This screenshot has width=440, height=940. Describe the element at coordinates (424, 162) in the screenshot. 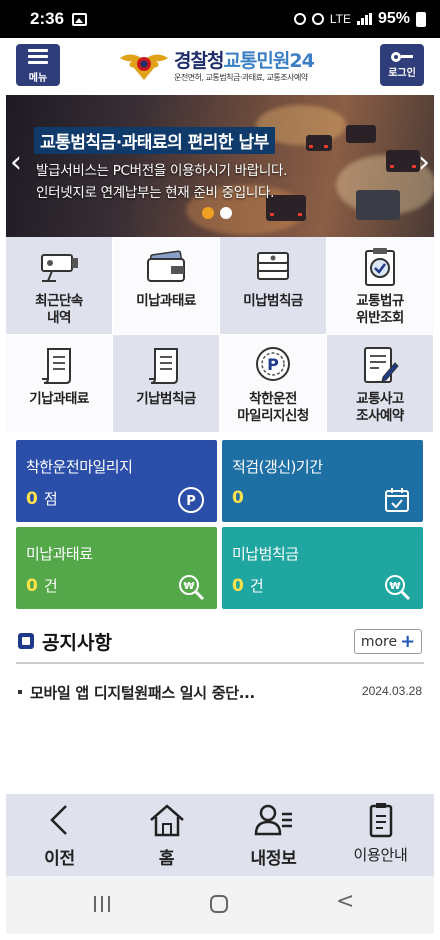

I see `banner-next-arrow-icon: ›` at that location.